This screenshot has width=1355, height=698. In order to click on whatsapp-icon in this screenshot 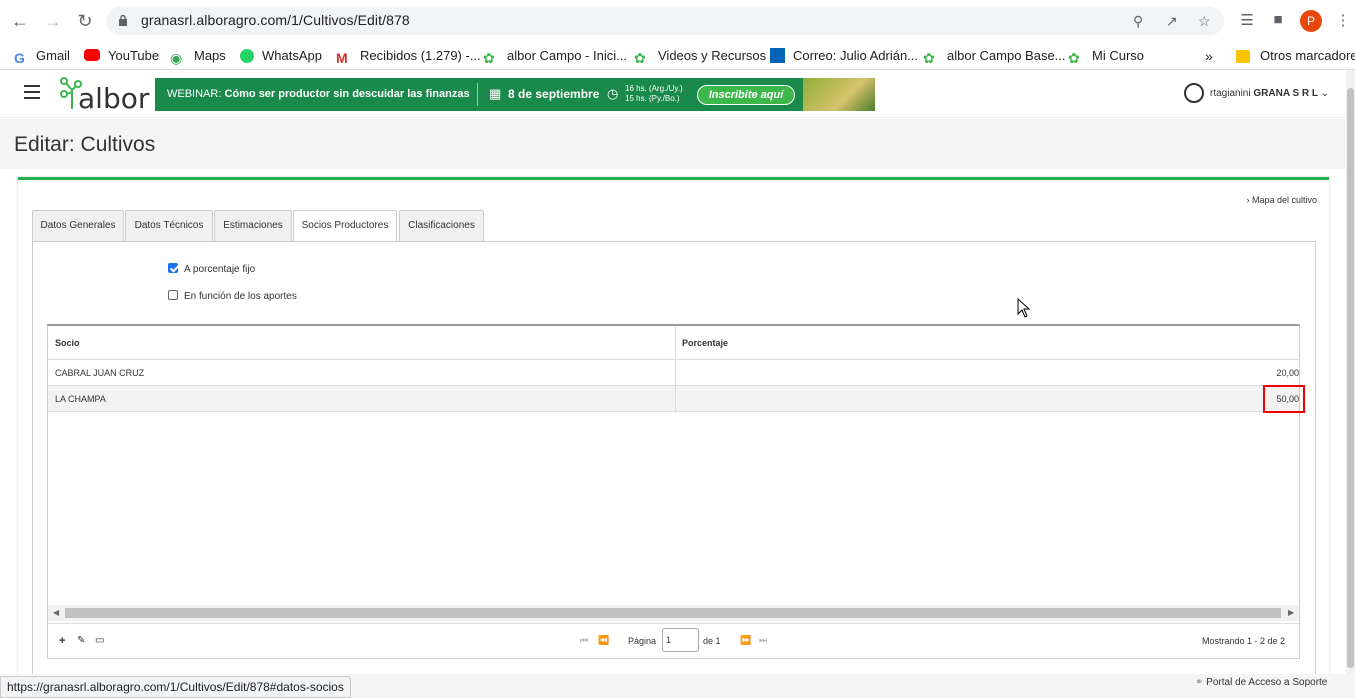, I will do `click(247, 56)`.